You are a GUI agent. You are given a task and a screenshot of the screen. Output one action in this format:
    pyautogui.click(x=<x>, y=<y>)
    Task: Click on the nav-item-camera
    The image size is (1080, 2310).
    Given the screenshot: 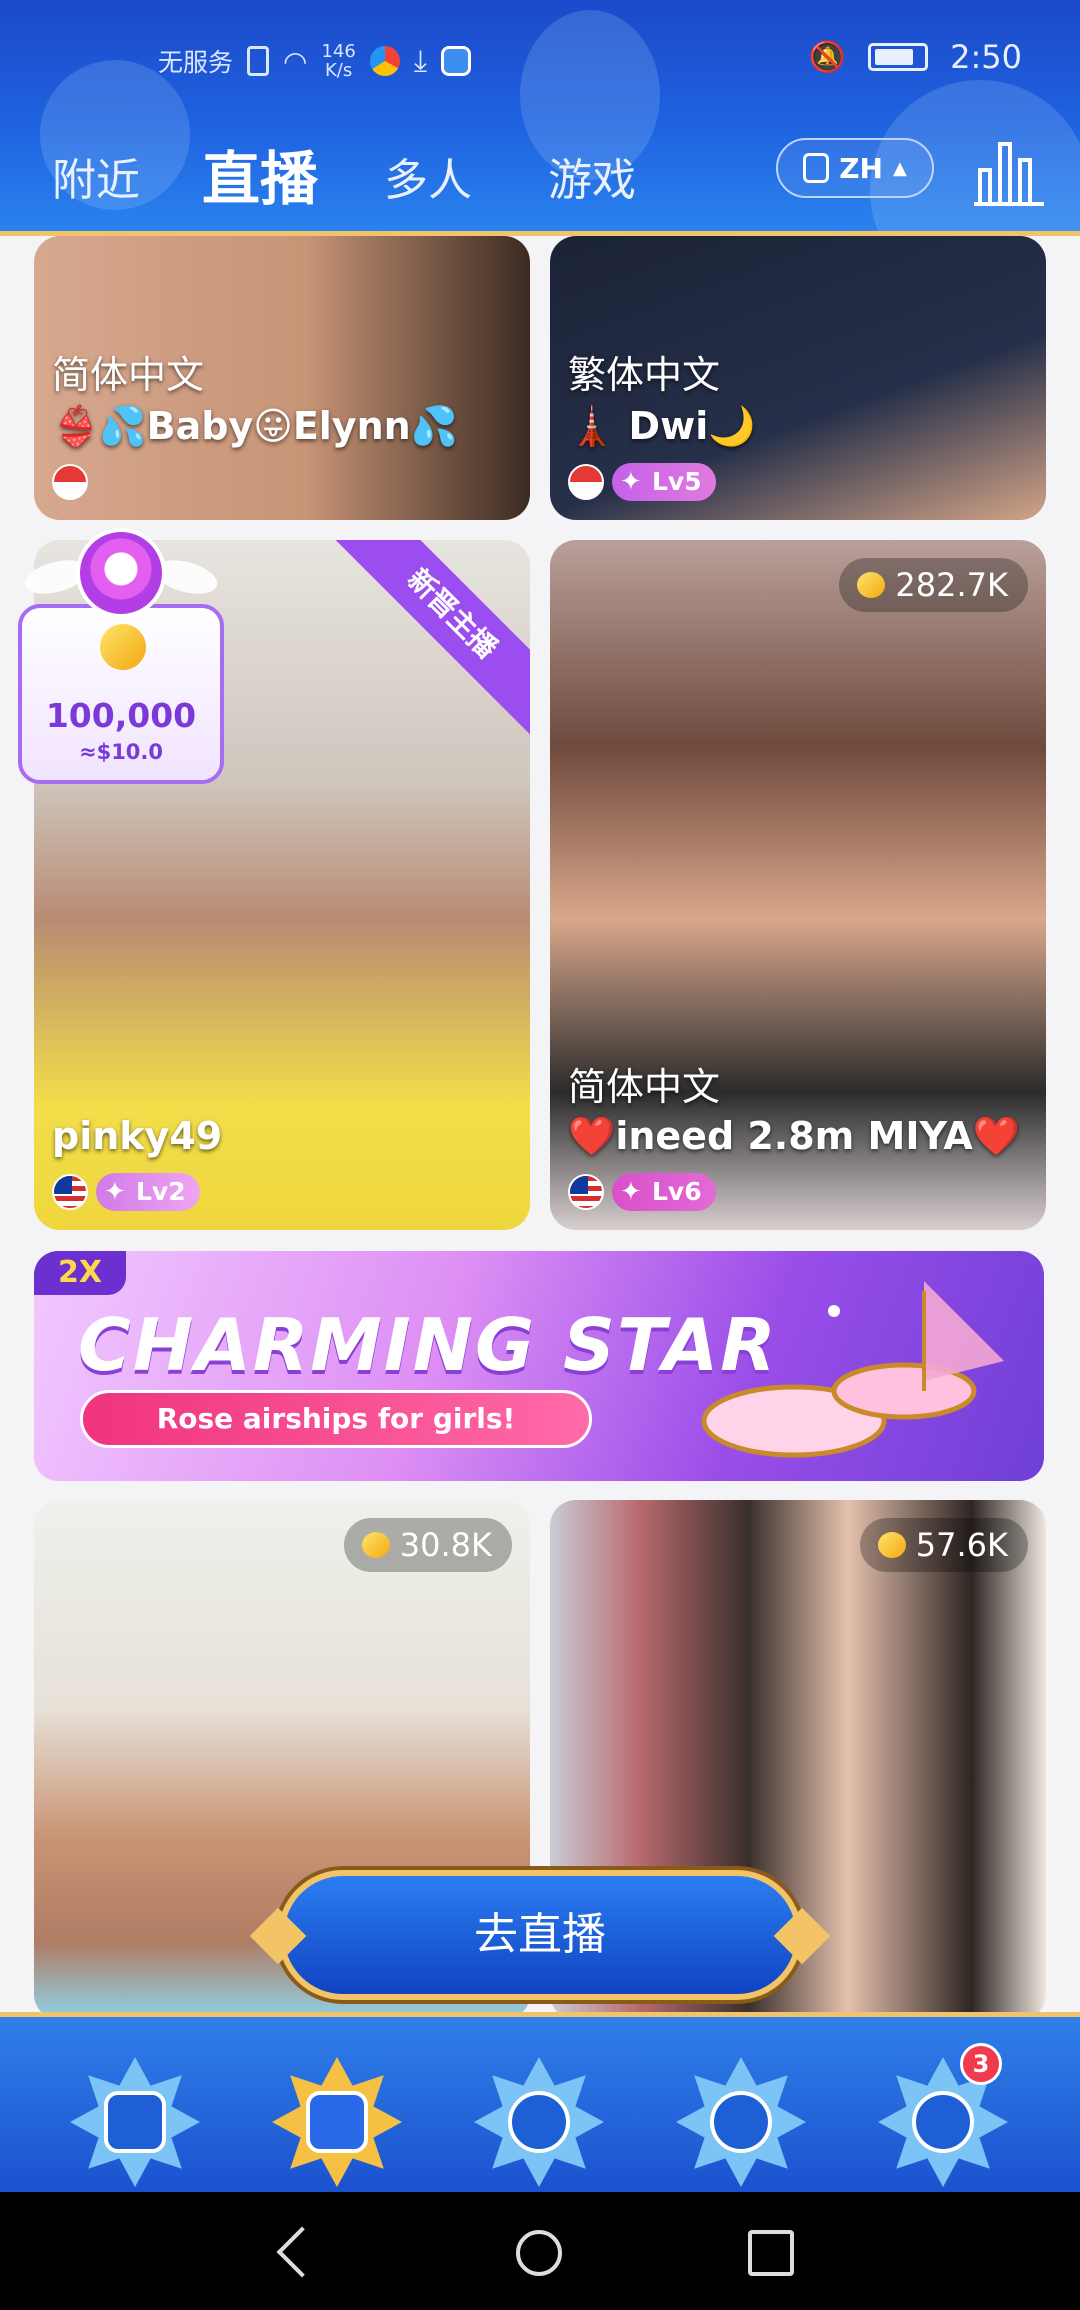 What is the action you would take?
    pyautogui.click(x=135, y=2122)
    